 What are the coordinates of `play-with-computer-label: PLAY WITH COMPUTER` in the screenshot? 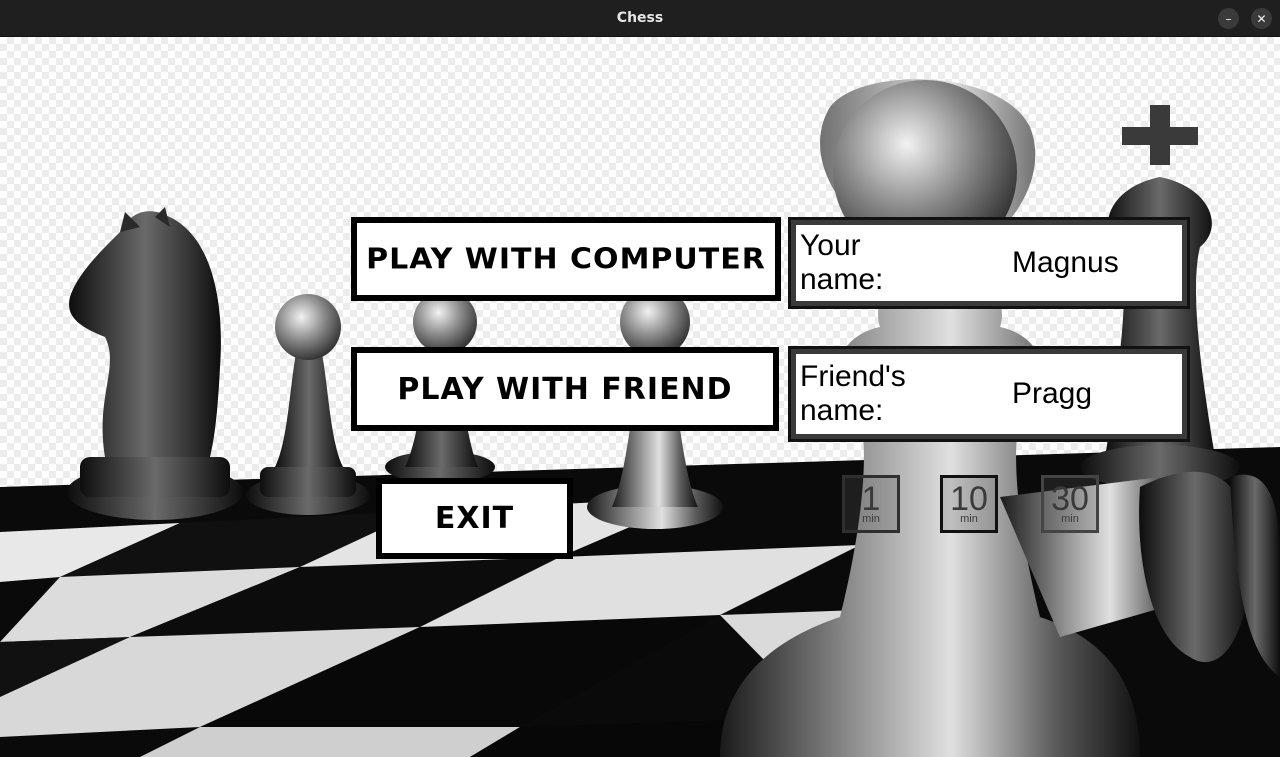 It's located at (566, 259).